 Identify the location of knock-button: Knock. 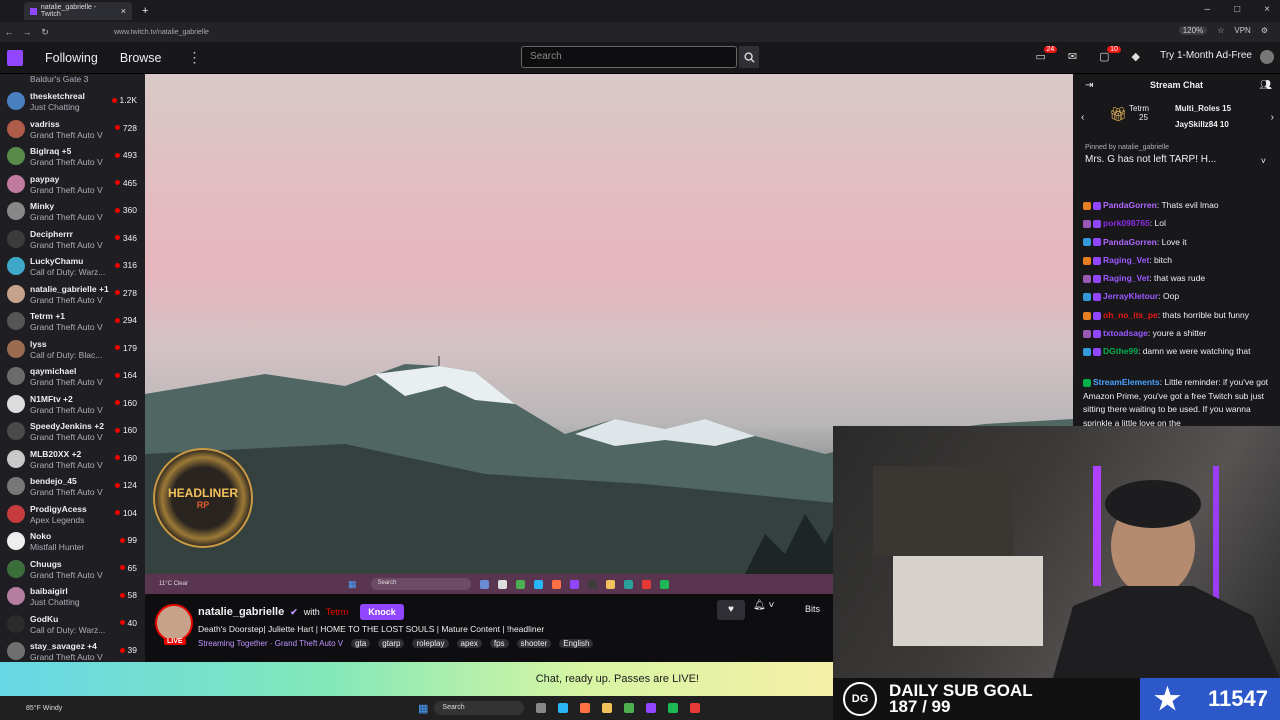
(382, 612).